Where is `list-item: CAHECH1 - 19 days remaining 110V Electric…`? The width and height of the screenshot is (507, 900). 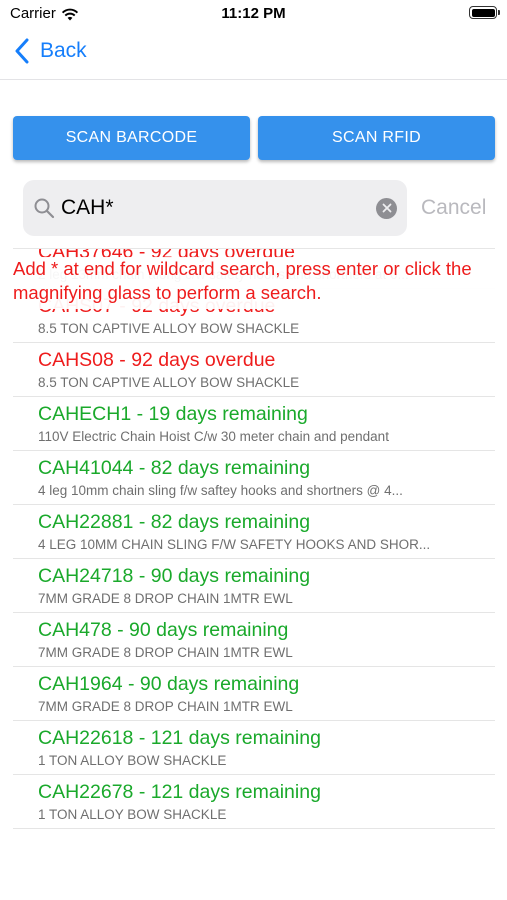
list-item: CAHECH1 - 19 days remaining 110V Electric… is located at coordinates (254, 424).